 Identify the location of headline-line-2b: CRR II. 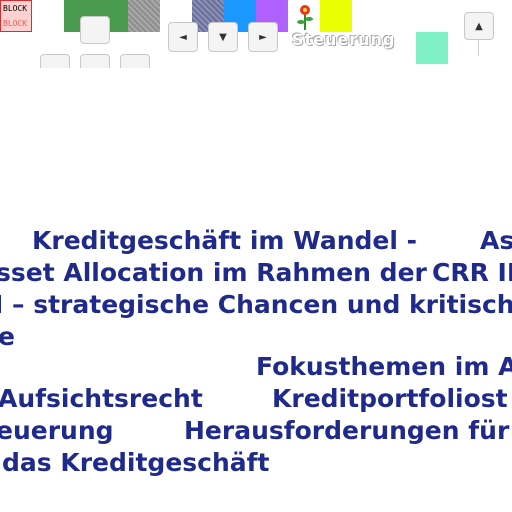
(472, 272).